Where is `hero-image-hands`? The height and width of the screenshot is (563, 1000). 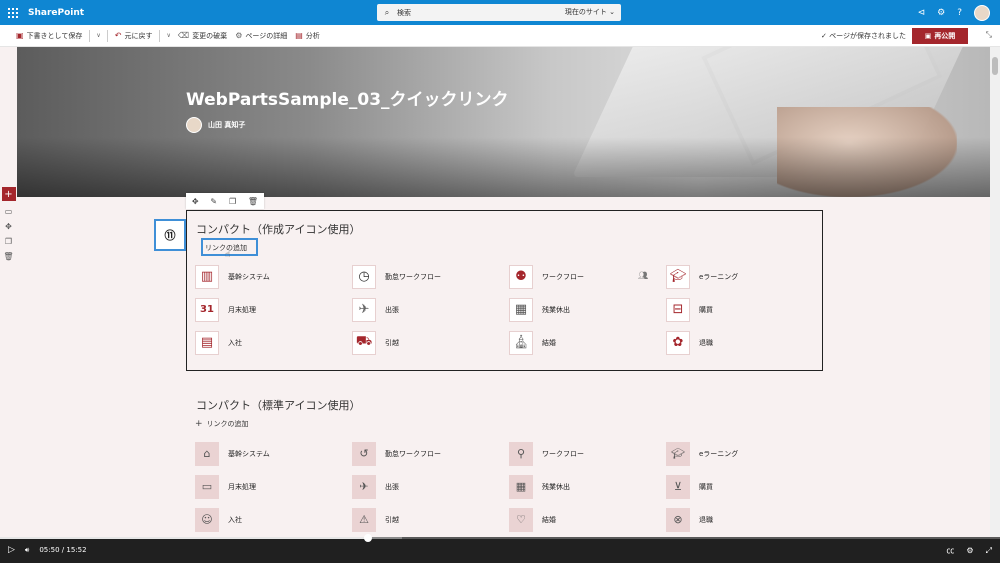 hero-image-hands is located at coordinates (867, 152).